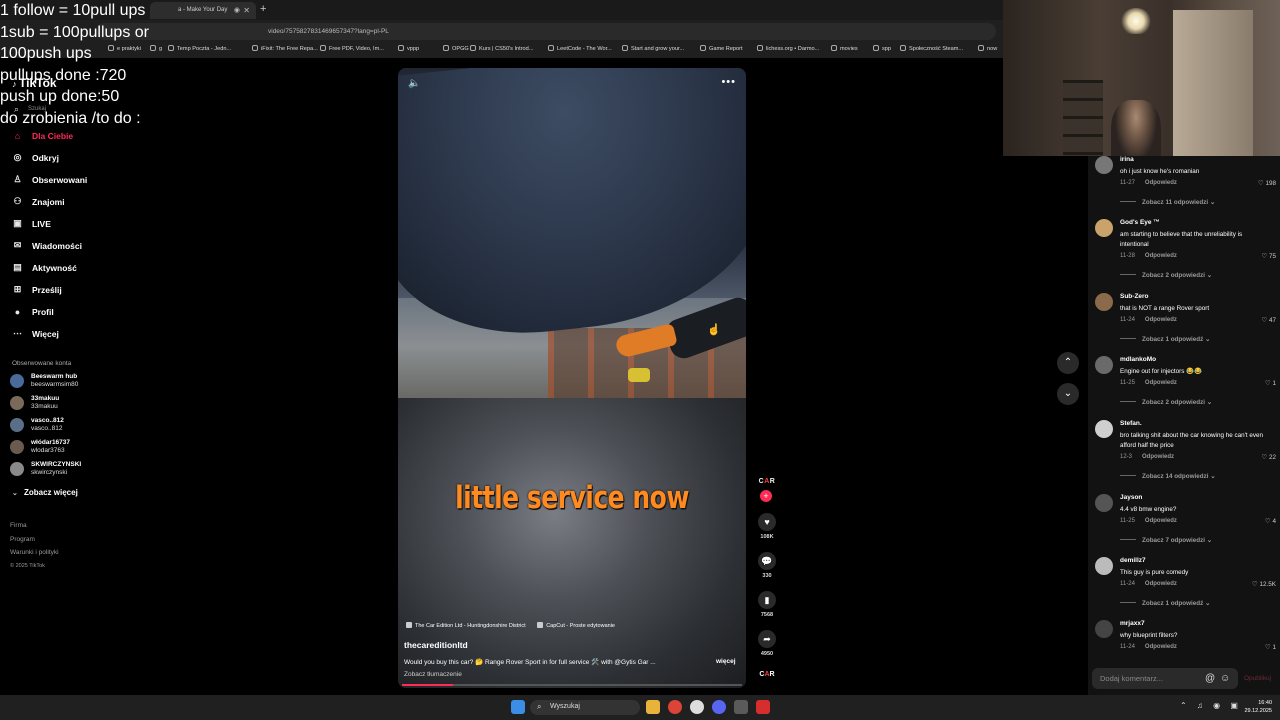 The width and height of the screenshot is (1280, 720). What do you see at coordinates (1257, 678) in the screenshot?
I see `post-comment-button: Opublikuj` at bounding box center [1257, 678].